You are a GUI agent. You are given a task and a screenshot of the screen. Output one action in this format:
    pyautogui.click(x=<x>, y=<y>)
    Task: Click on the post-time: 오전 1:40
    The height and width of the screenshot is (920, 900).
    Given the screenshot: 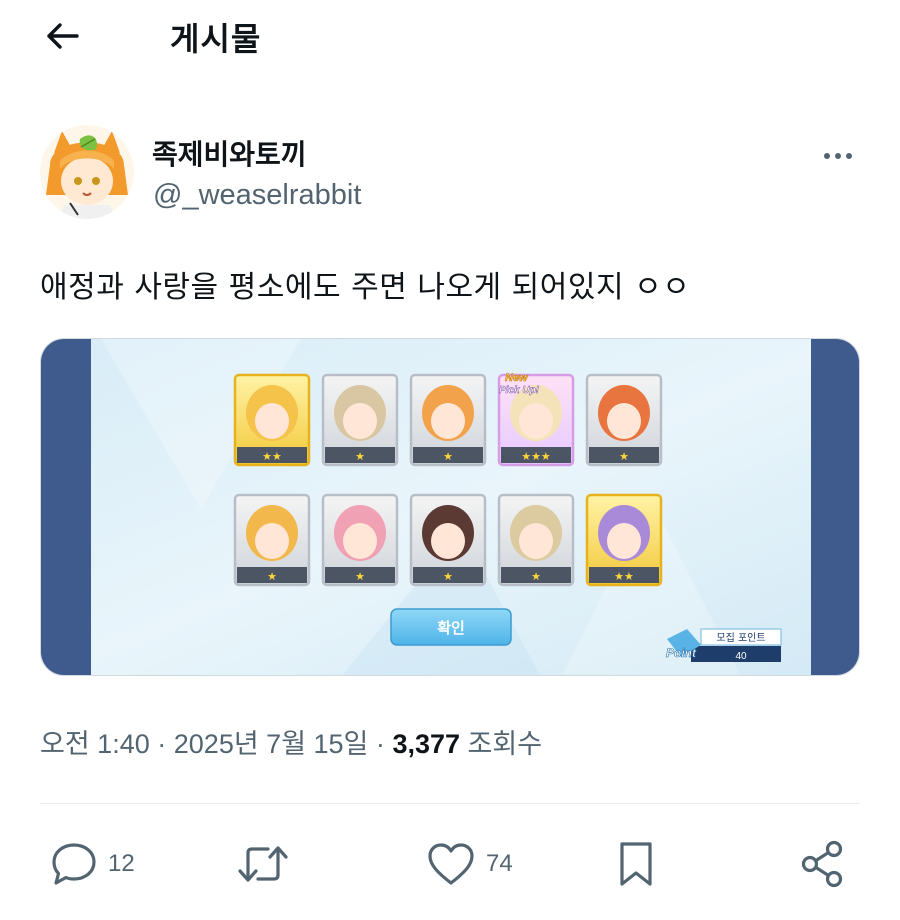 What is the action you would take?
    pyautogui.click(x=95, y=744)
    